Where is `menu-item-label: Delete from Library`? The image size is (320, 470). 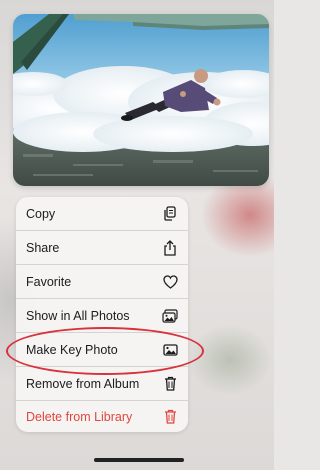 menu-item-label: Delete from Library is located at coordinates (79, 416).